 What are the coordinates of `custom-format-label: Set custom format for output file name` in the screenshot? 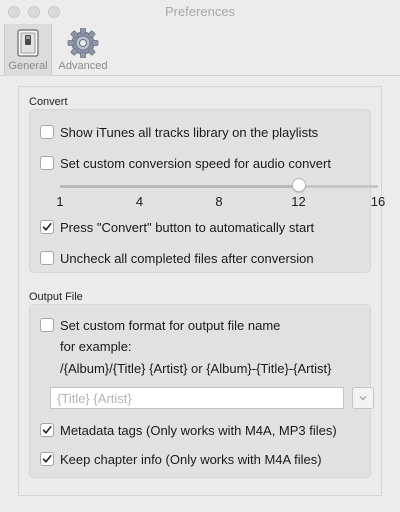 It's located at (170, 325).